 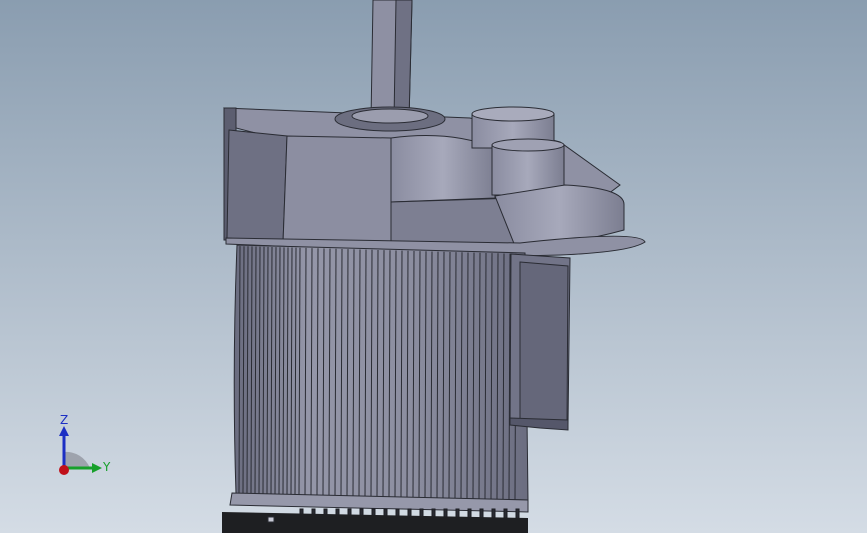 What do you see at coordinates (106, 467) in the screenshot?
I see `y-axis-label: Y` at bounding box center [106, 467].